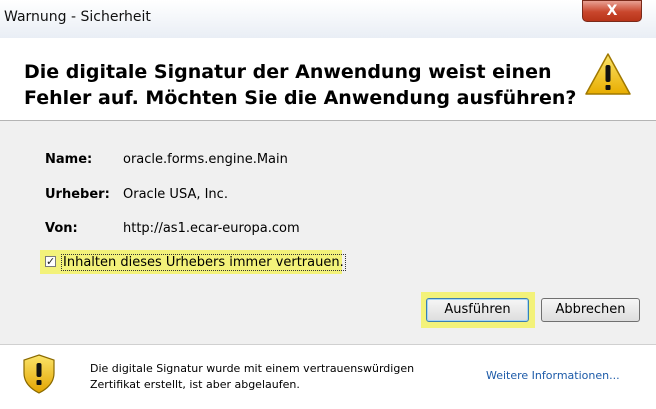 This screenshot has height=409, width=656. I want to click on close-button: X, so click(612, 11).